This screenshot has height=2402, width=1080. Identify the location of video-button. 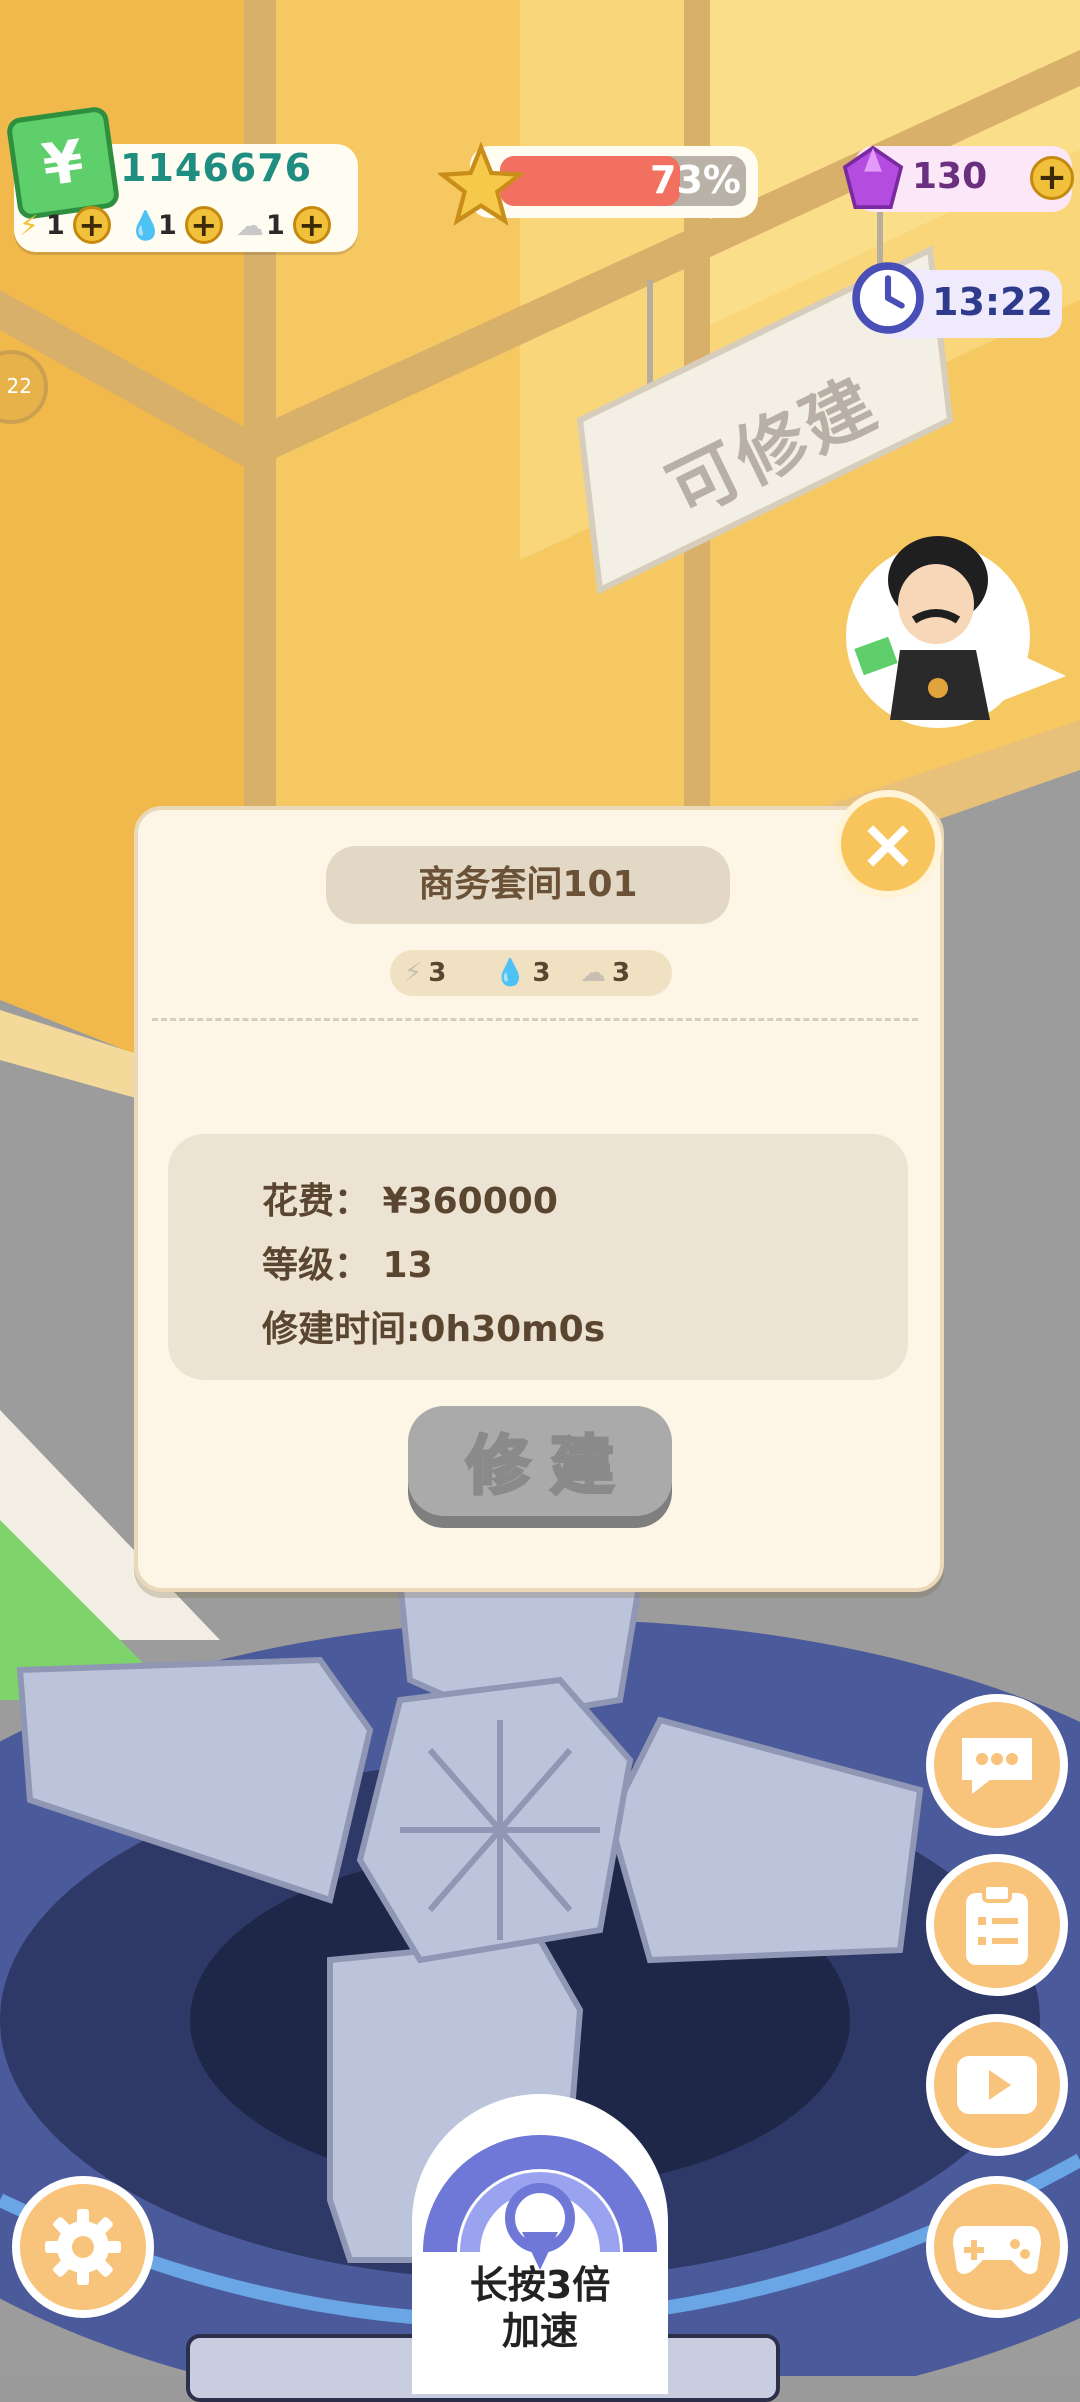
(997, 2085).